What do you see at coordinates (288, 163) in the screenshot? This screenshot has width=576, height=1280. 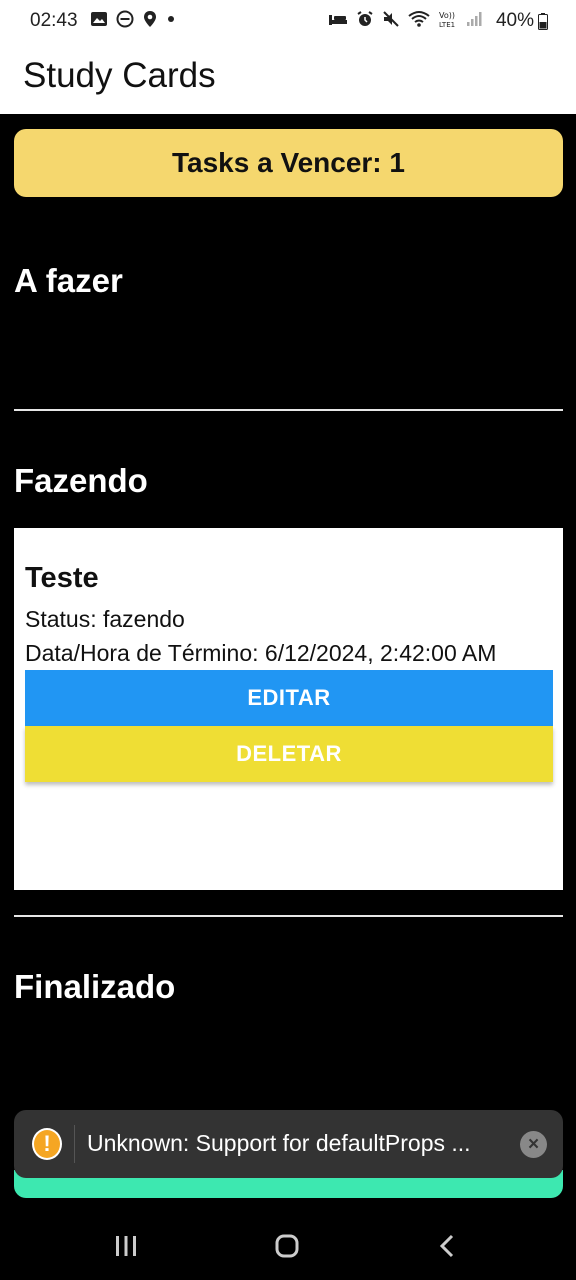 I see `due-tasks-banner: Tasks a Vencer: 1` at bounding box center [288, 163].